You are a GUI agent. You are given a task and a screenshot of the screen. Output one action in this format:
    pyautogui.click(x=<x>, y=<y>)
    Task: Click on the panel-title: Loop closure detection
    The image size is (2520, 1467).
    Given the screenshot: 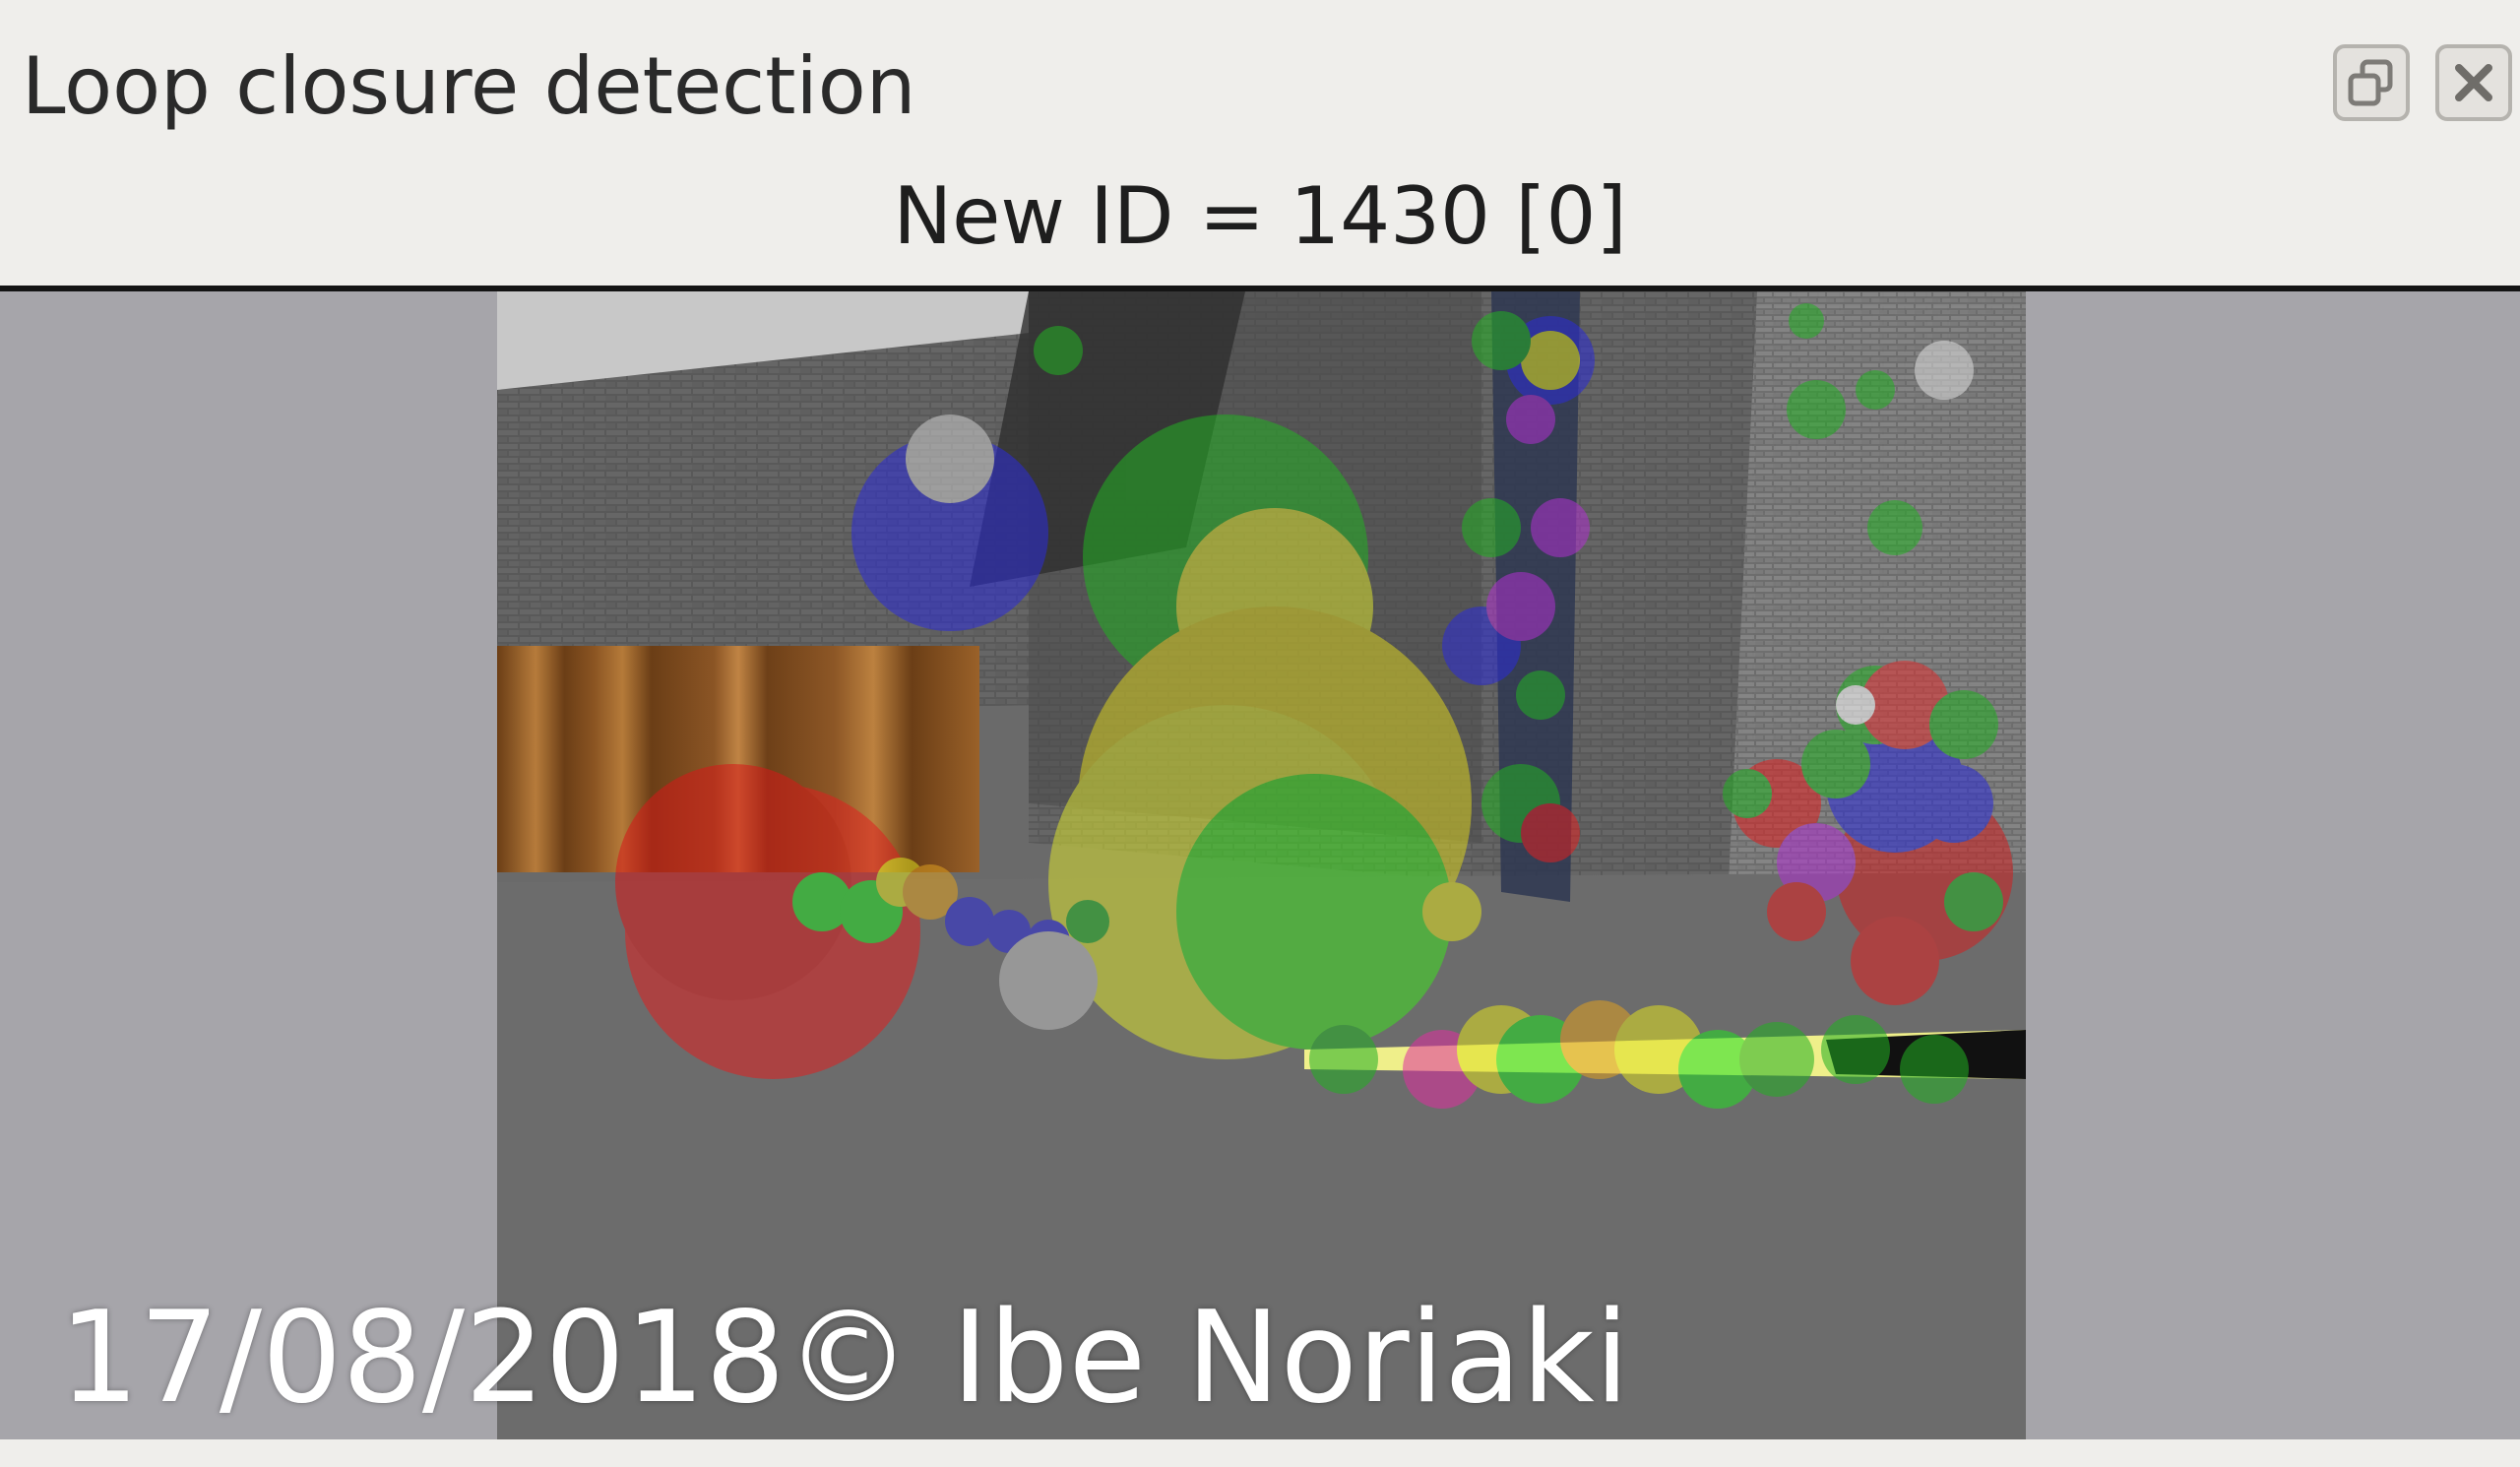 What is the action you would take?
    pyautogui.click(x=469, y=86)
    